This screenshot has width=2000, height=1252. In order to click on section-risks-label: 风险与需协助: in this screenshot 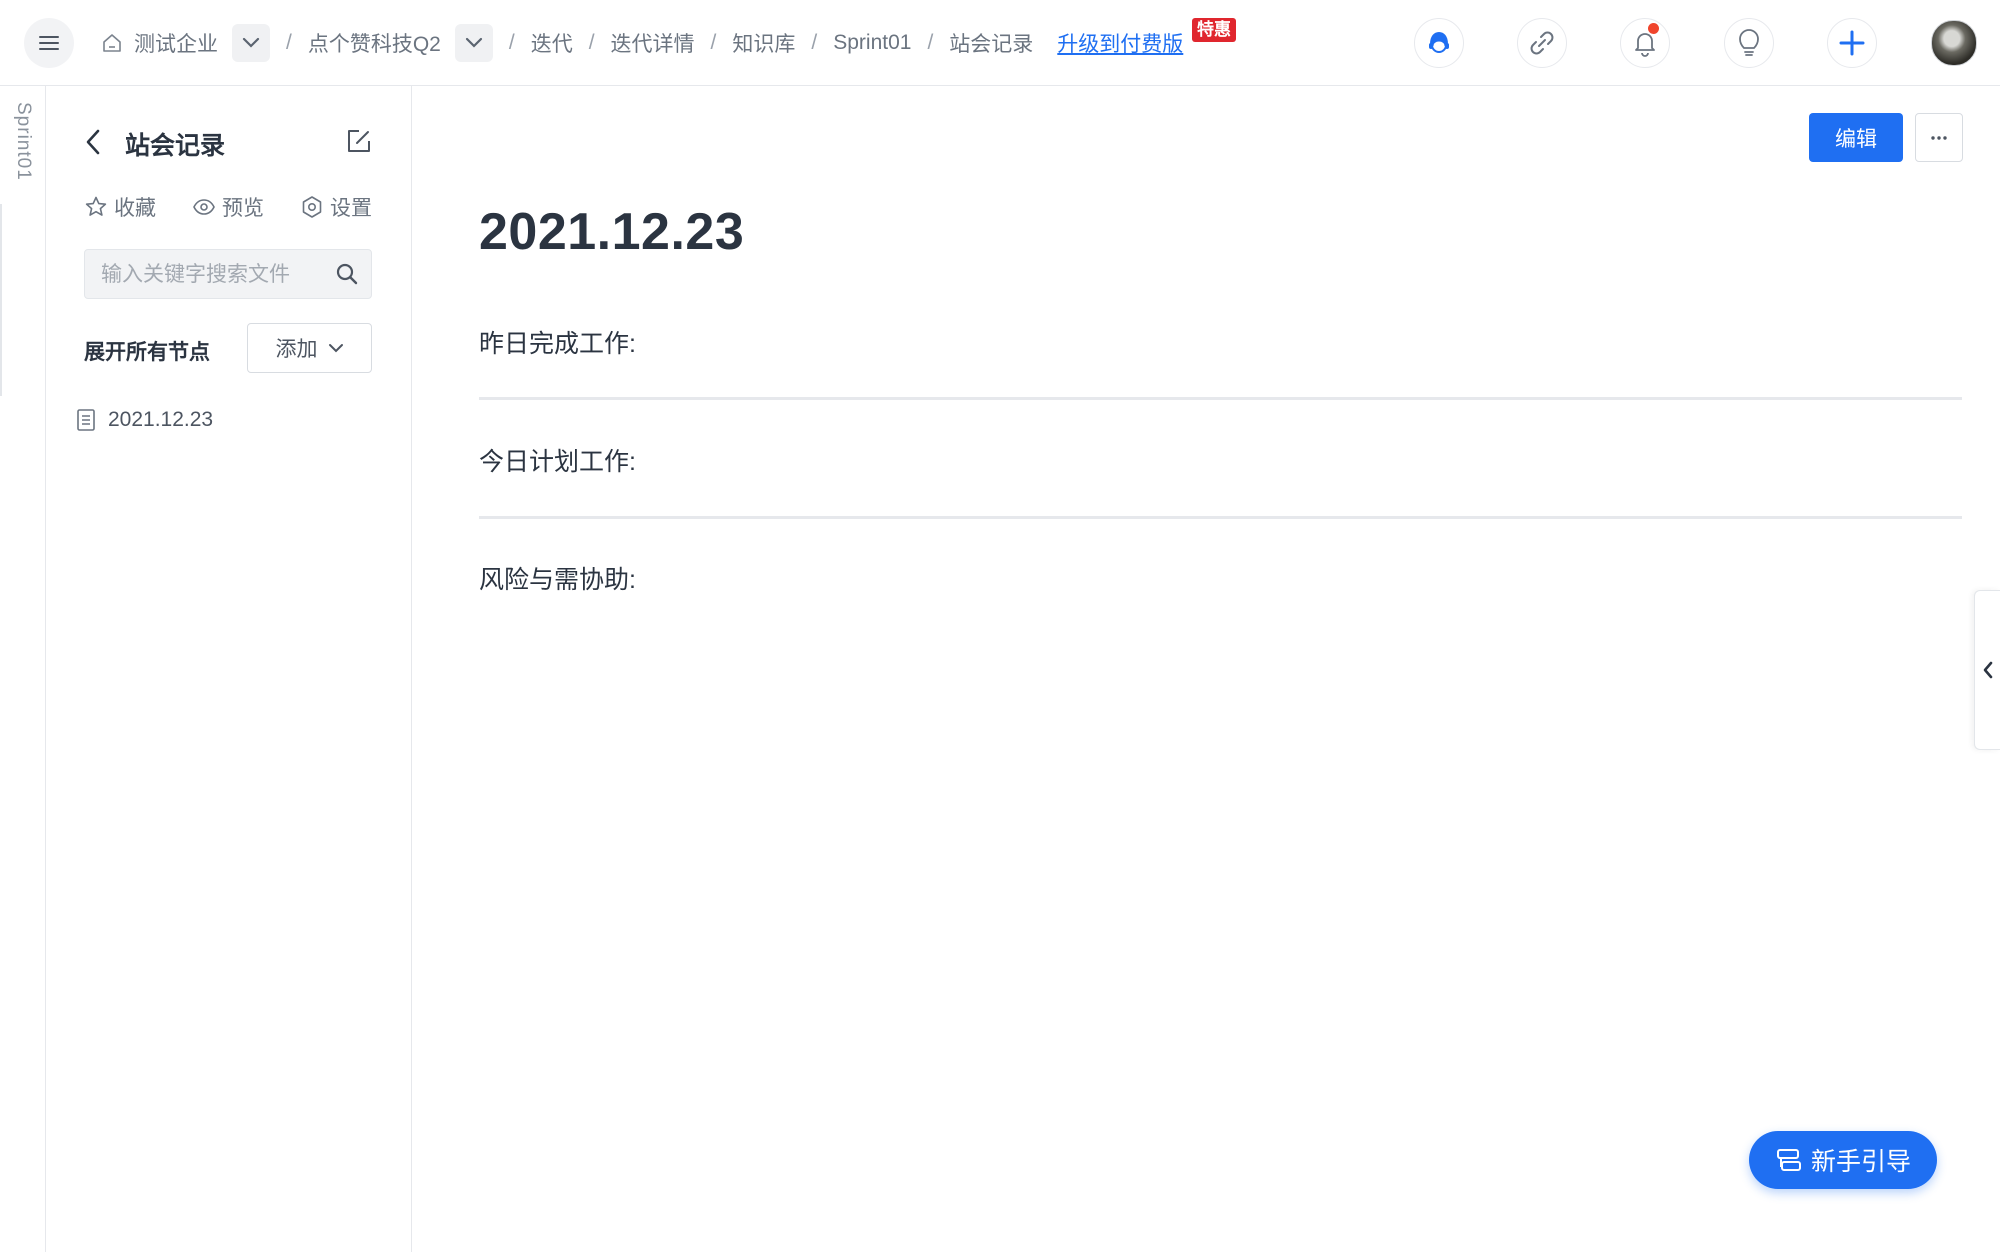, I will do `click(557, 580)`.